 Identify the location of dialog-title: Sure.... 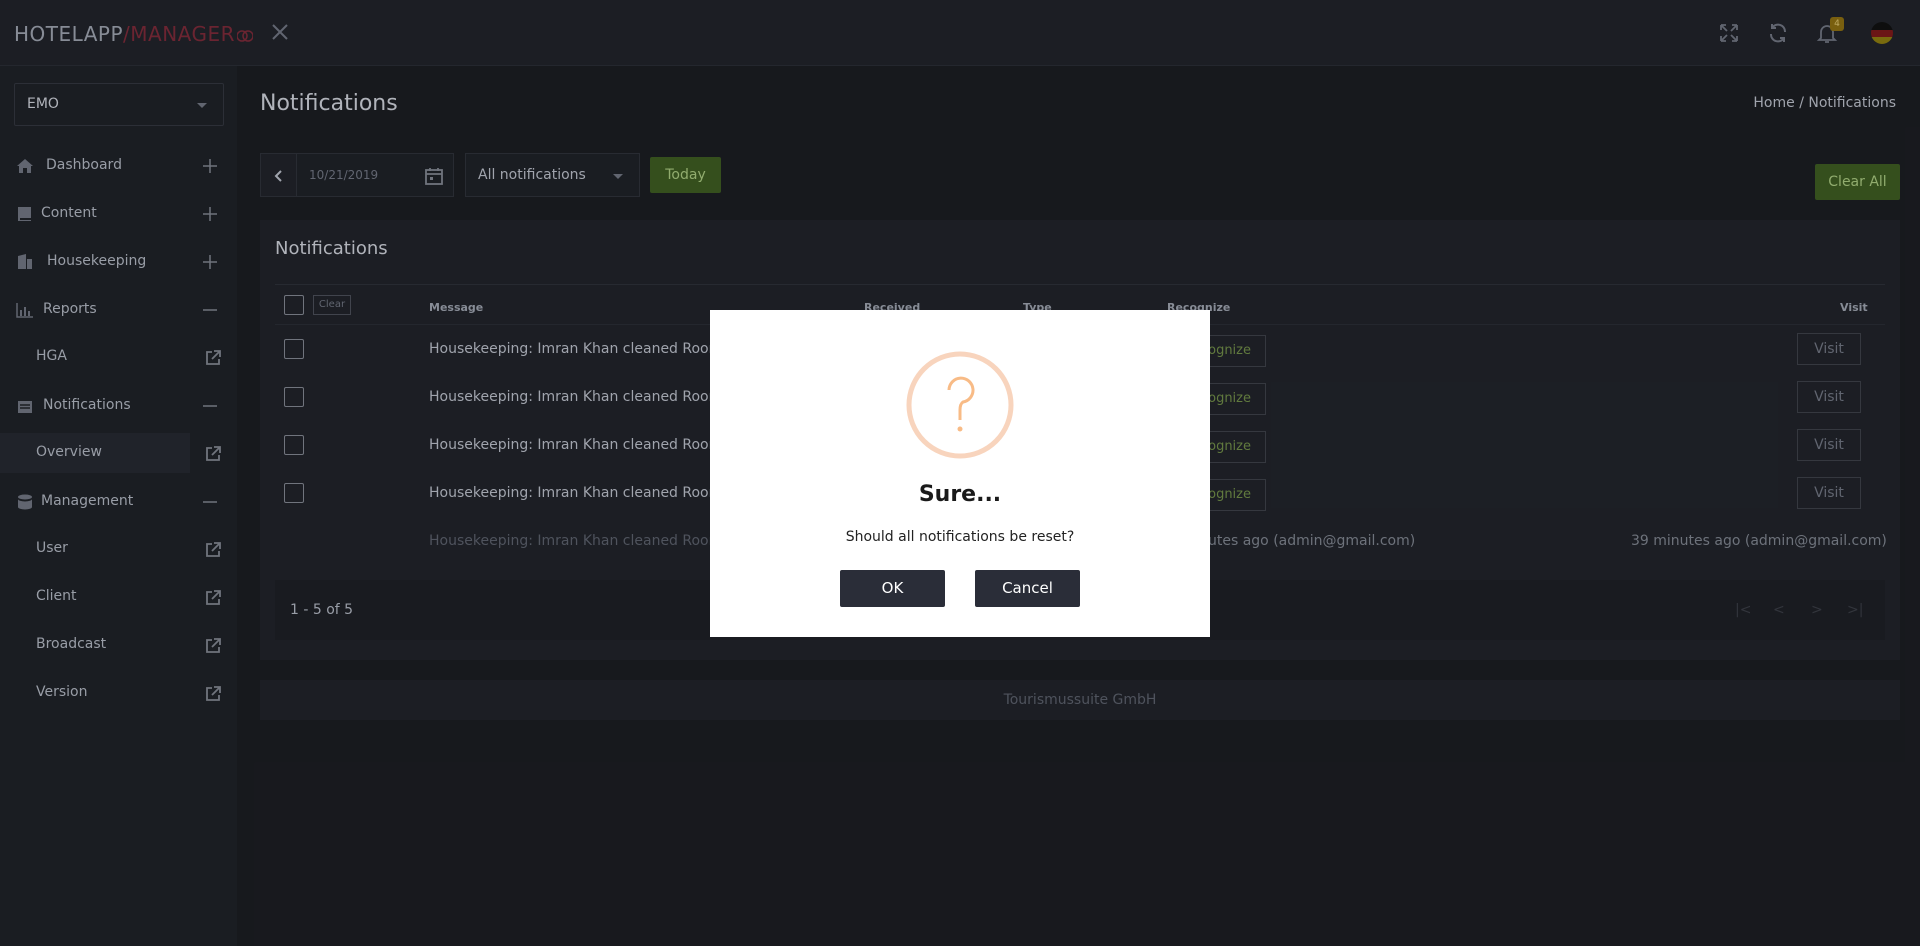
(960, 494).